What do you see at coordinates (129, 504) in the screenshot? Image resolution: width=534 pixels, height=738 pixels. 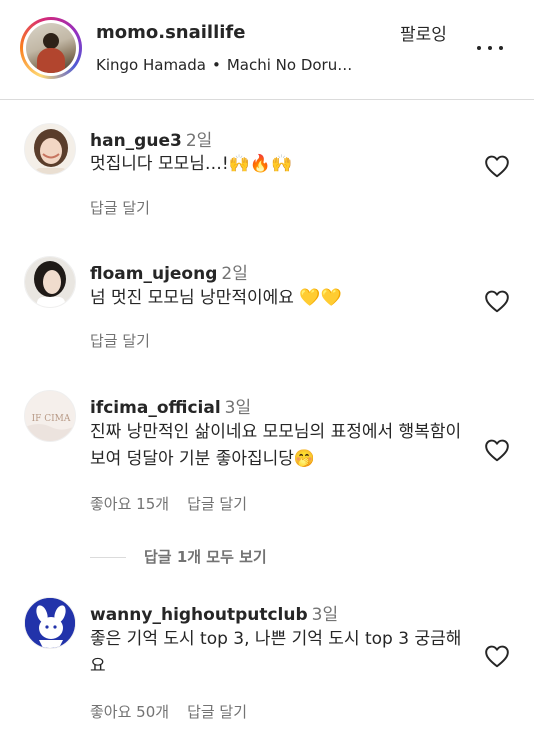 I see `likes-count: 좋아요 15개` at bounding box center [129, 504].